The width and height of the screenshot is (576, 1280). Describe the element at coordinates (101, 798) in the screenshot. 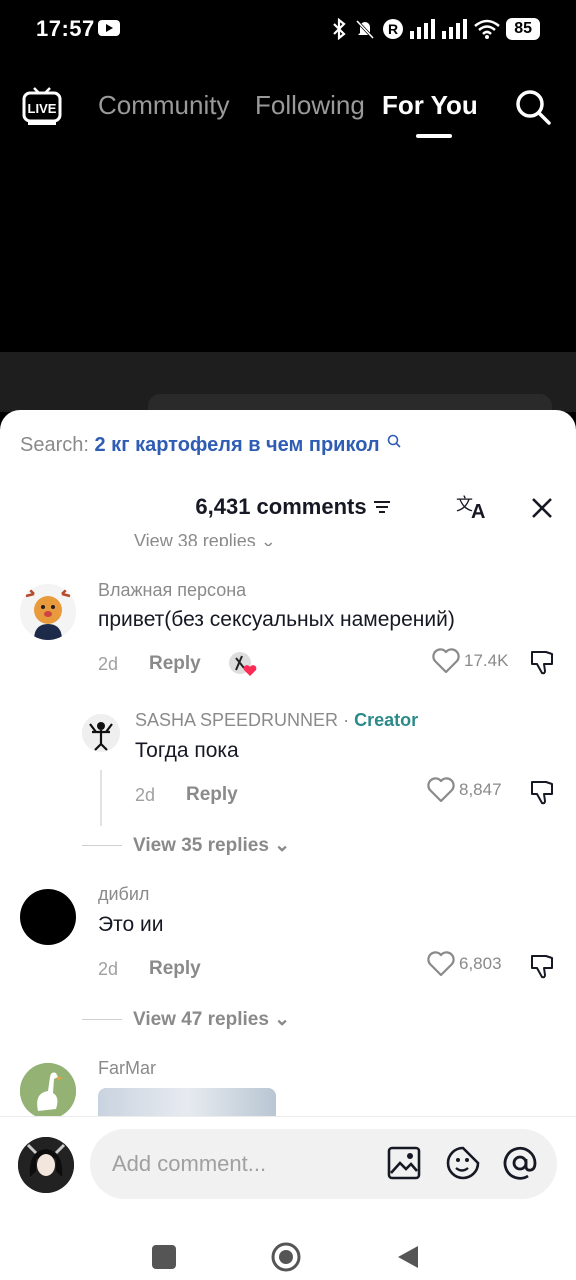

I see `thread-line` at that location.